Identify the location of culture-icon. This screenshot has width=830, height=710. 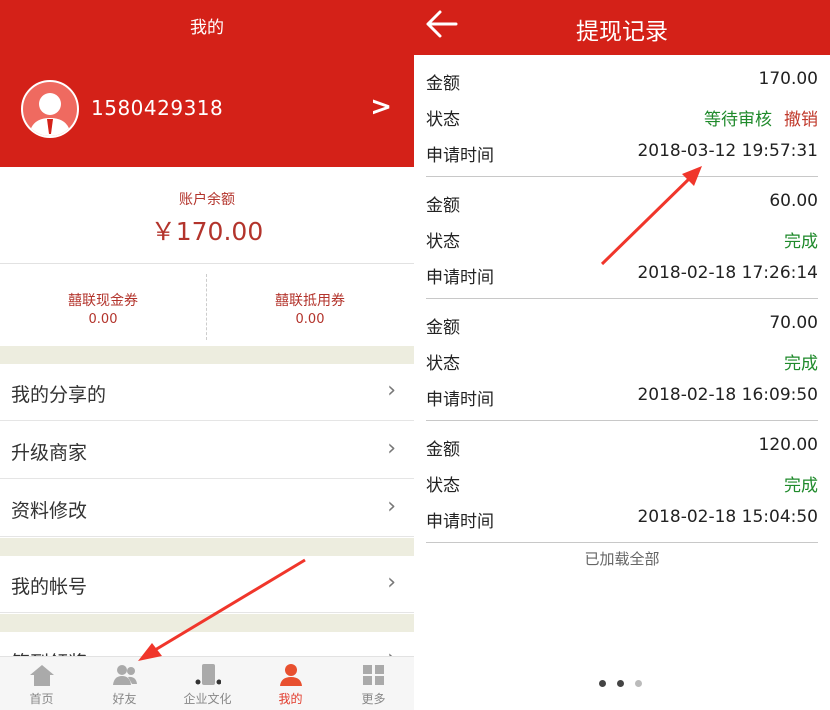
(208, 674).